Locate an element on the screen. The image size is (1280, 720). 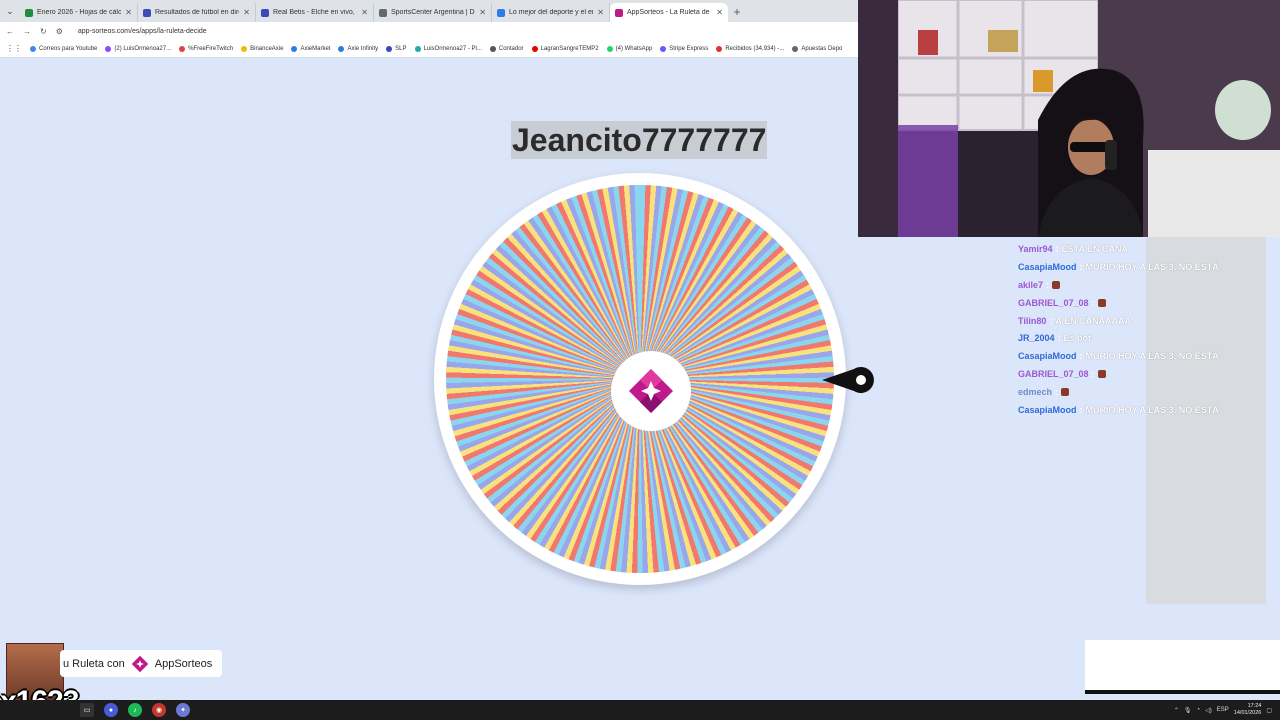
notifications-icon: ▢ is located at coordinates (1269, 710).